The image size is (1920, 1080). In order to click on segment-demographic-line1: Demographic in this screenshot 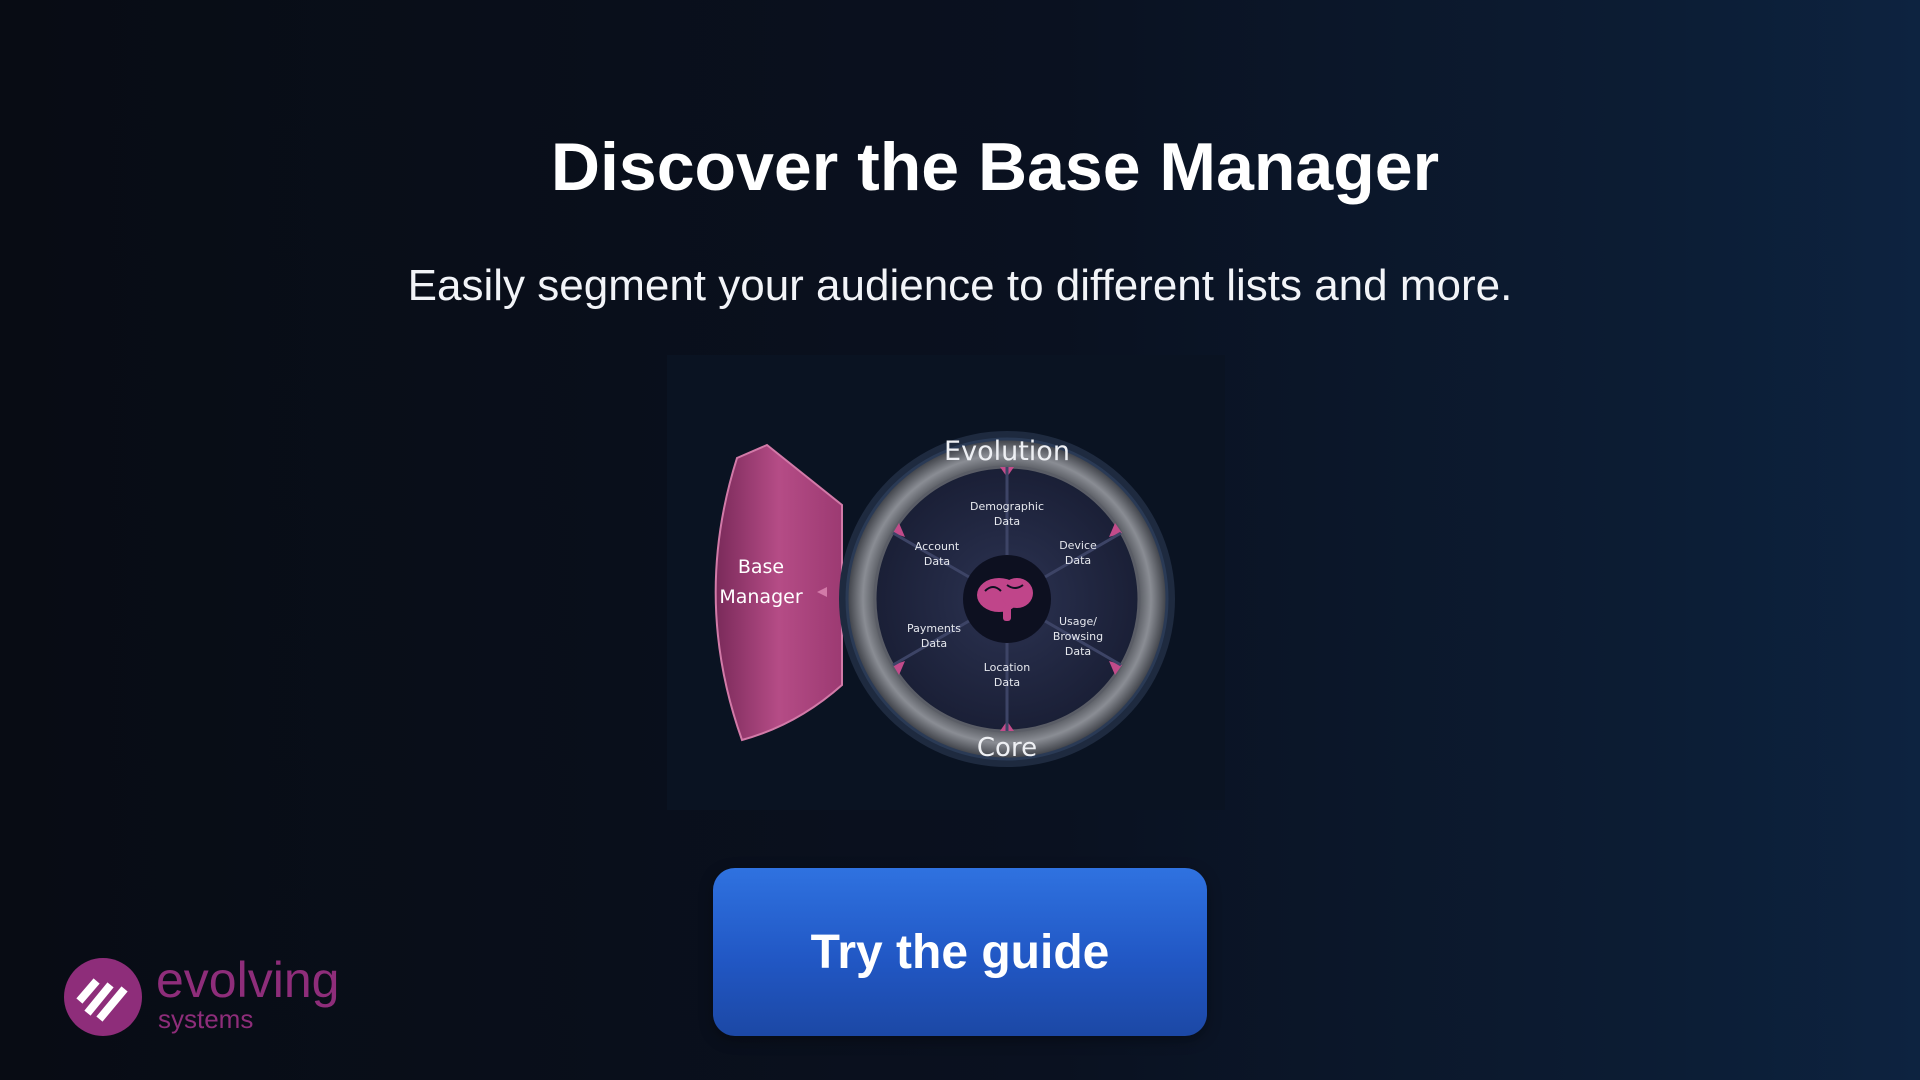, I will do `click(1007, 506)`.